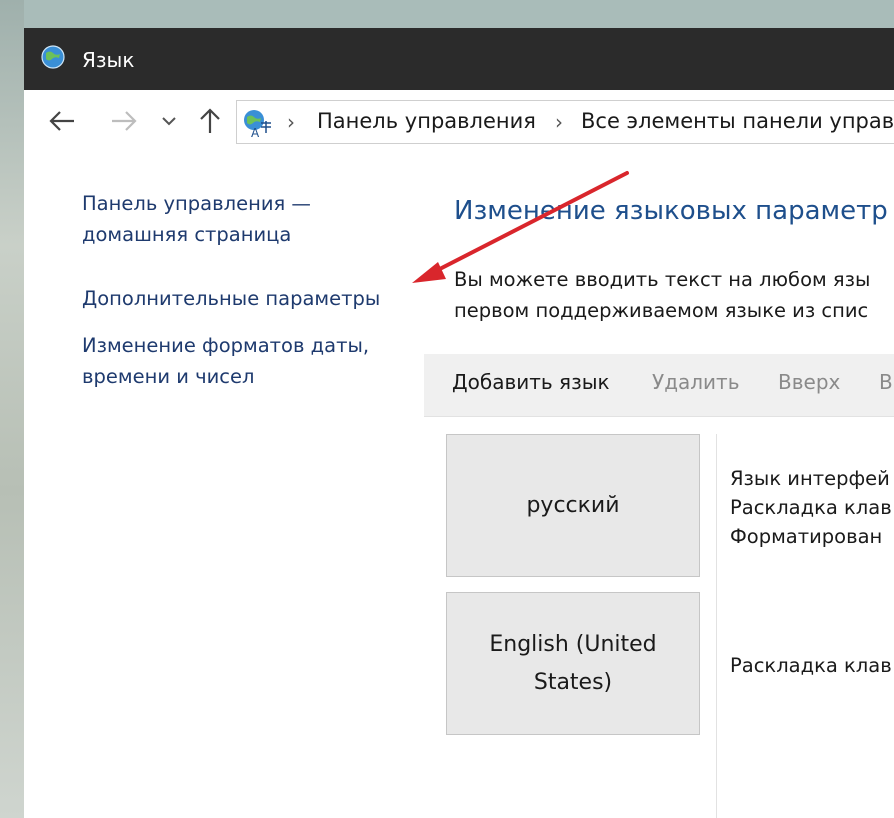 The image size is (894, 818). What do you see at coordinates (196, 219) in the screenshot?
I see `sidebar-link-home: Панель управления — домашняя страница` at bounding box center [196, 219].